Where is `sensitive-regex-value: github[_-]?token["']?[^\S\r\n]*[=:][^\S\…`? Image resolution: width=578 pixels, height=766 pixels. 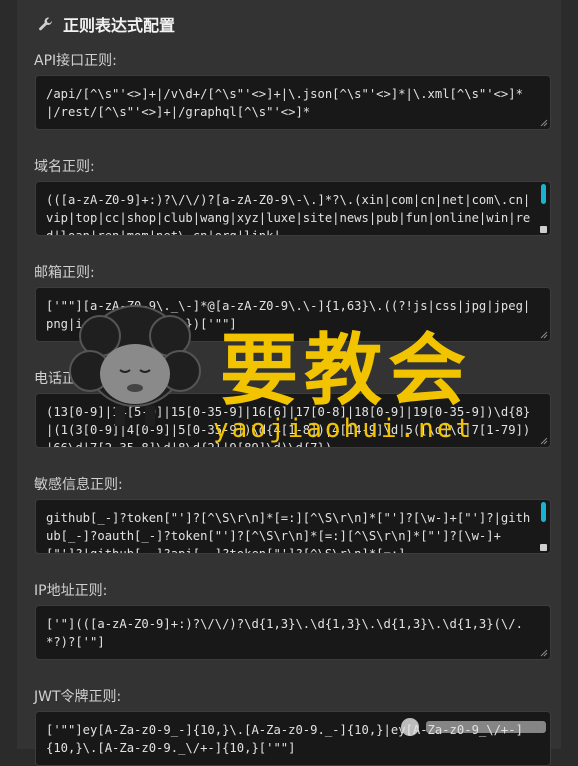 sensitive-regex-value: github[_-]?token["']?[^\S\r\n]*[=:][^\S\… is located at coordinates (288, 532).